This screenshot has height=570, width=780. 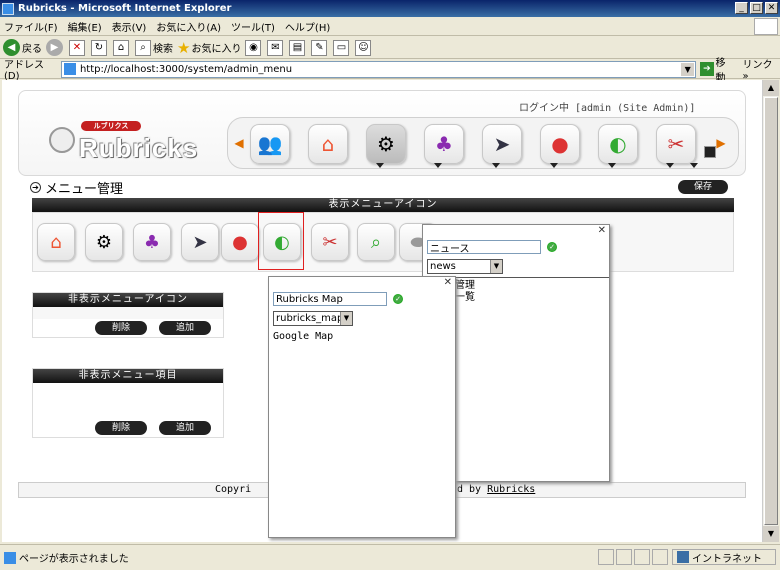 What do you see at coordinates (216, 49) in the screenshot?
I see `favorites-label: お気に入り` at bounding box center [216, 49].